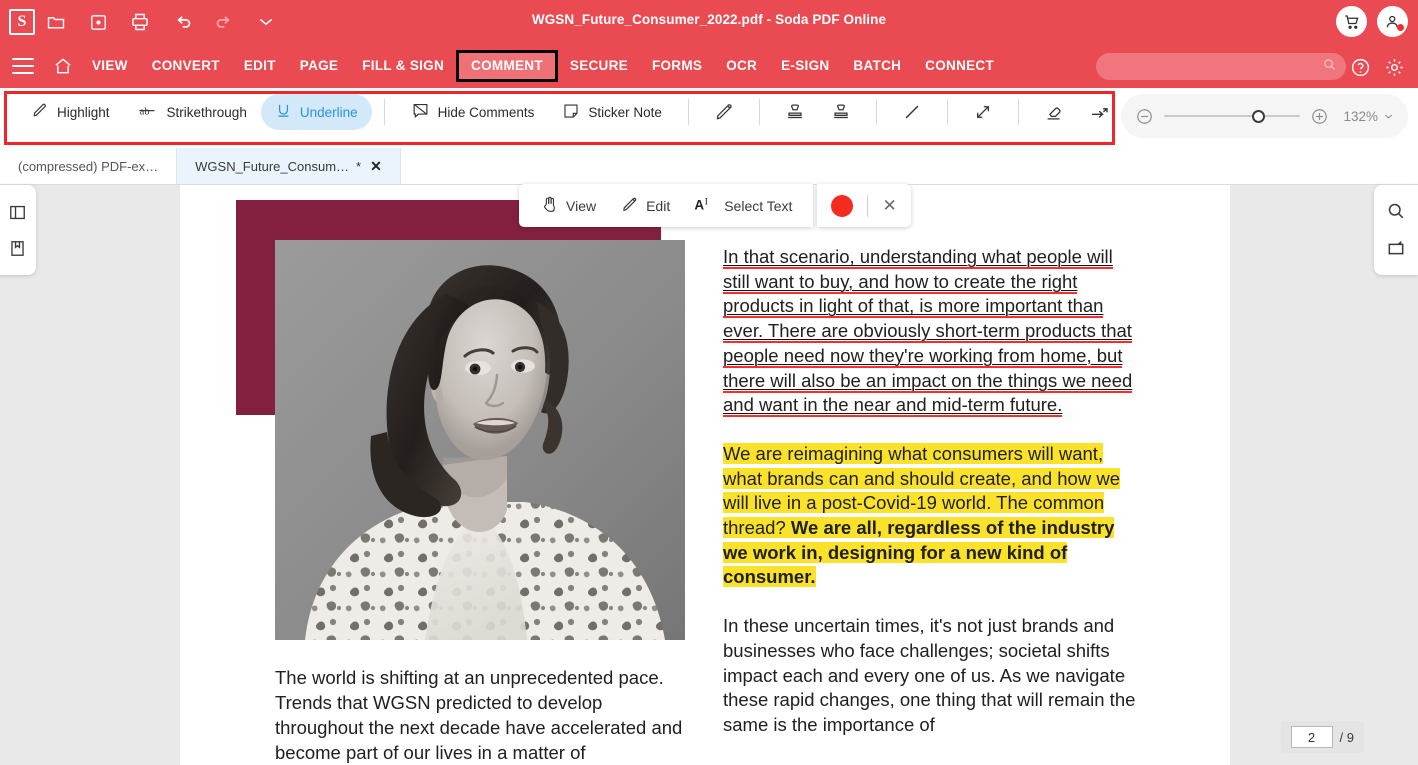 The image size is (1418, 765). What do you see at coordinates (983, 112) in the screenshot?
I see `arrow-icon` at bounding box center [983, 112].